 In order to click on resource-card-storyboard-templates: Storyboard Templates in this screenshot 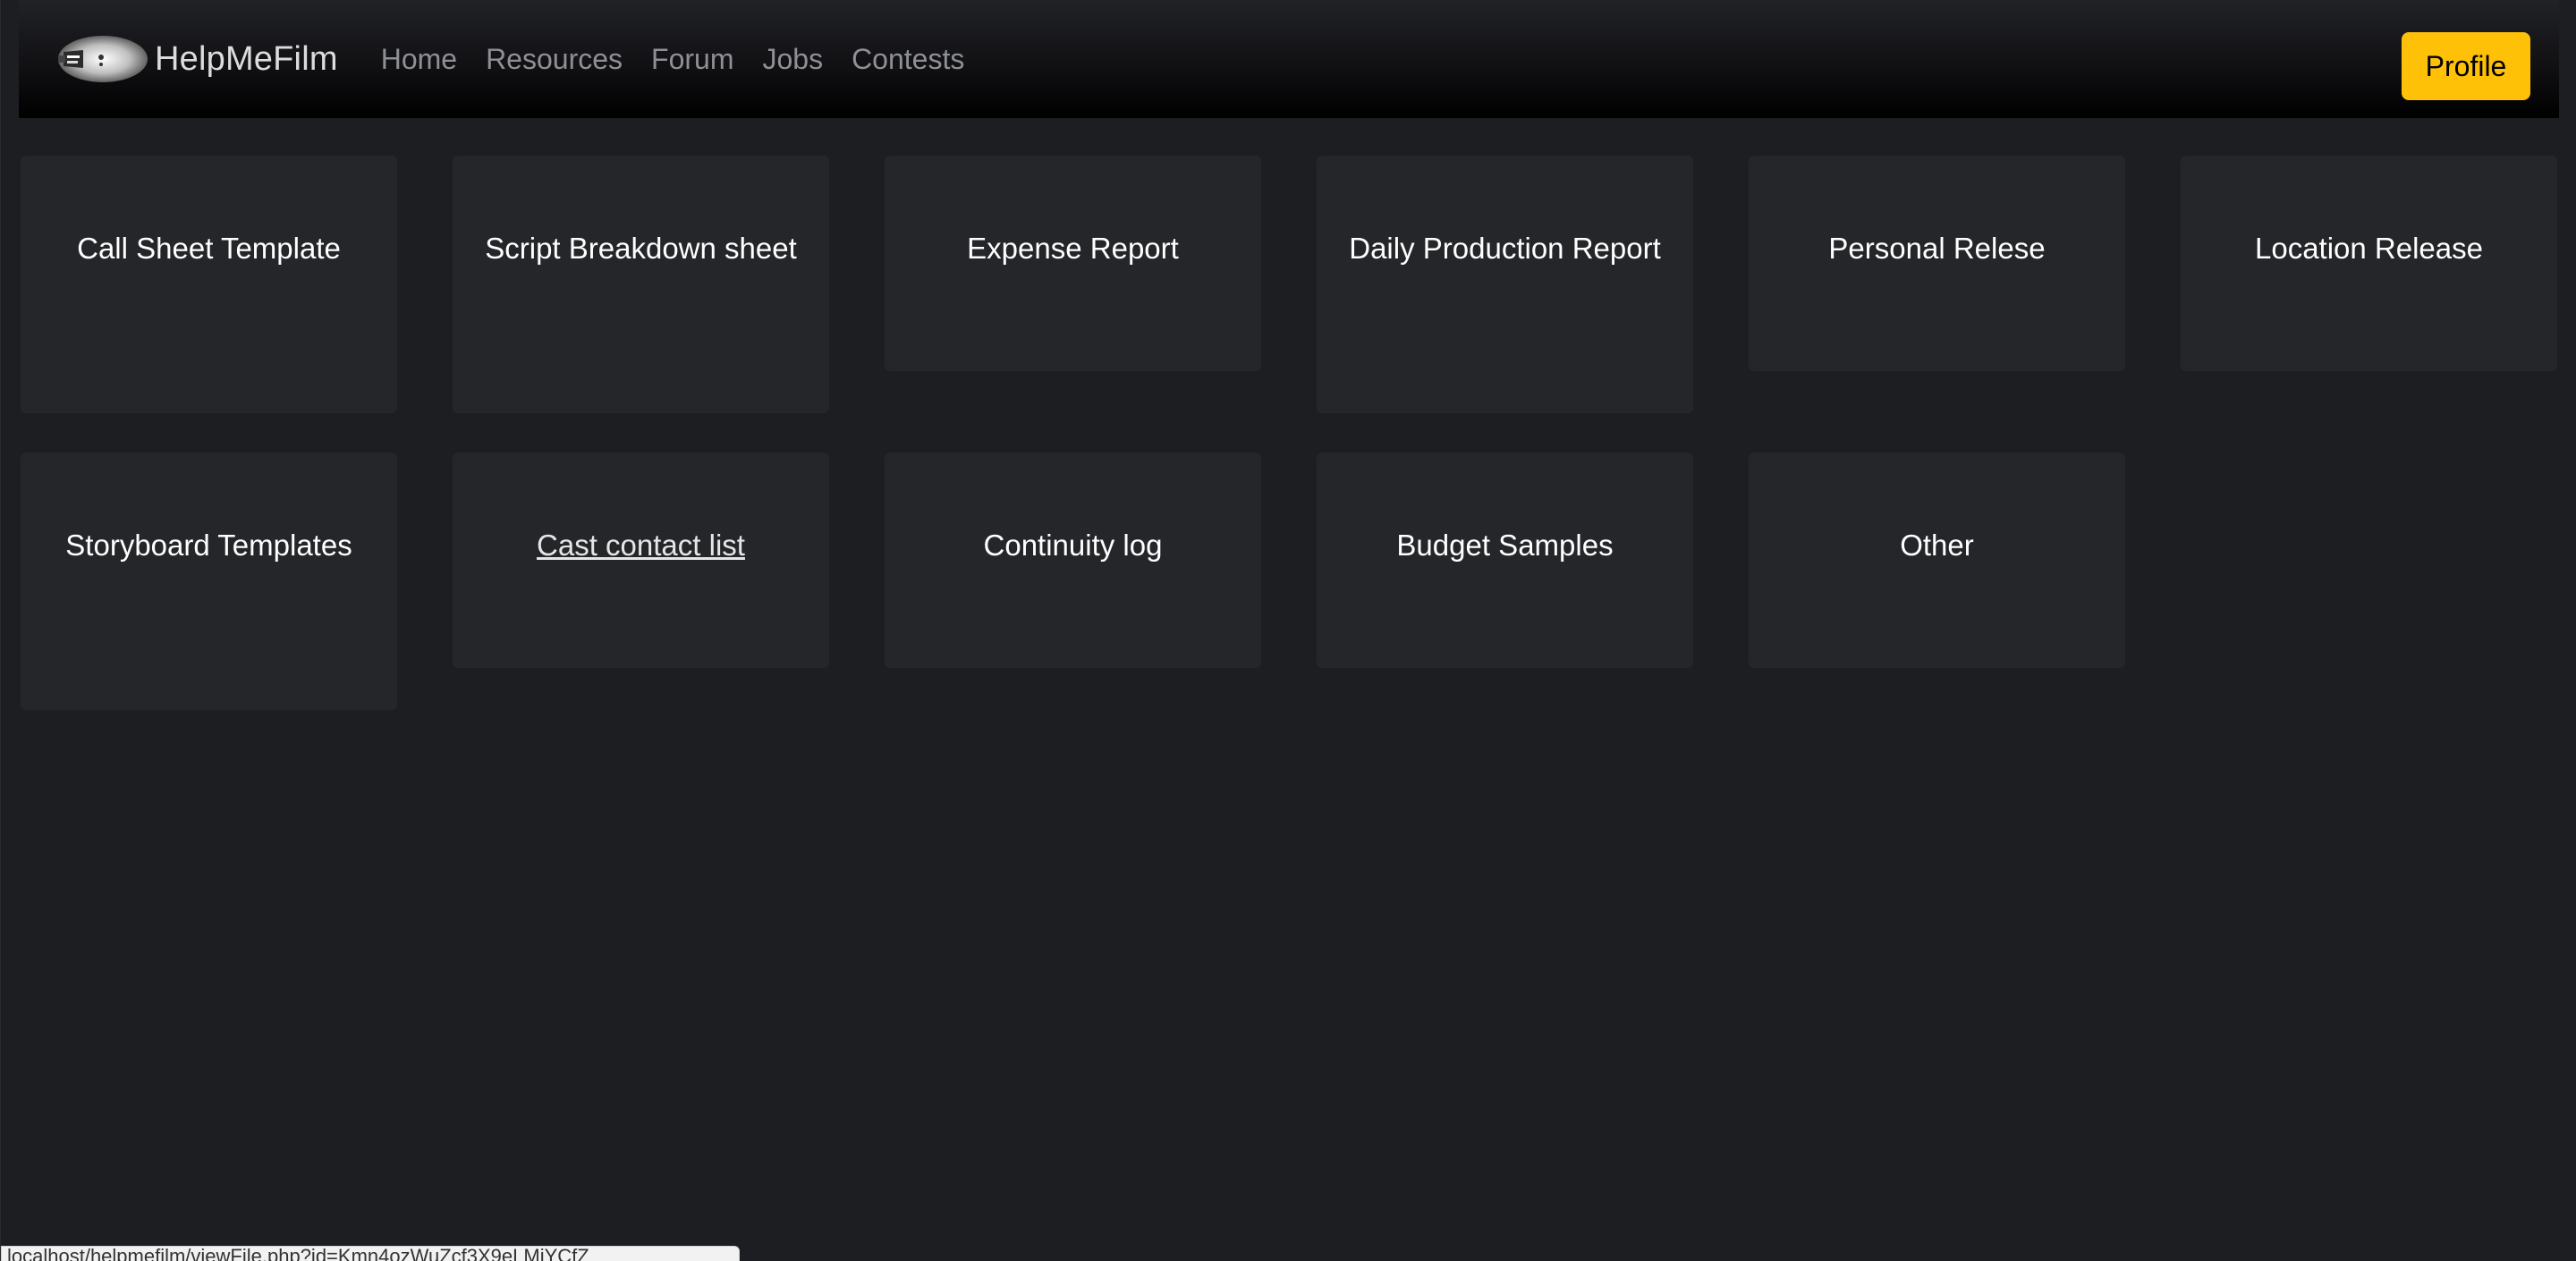, I will do `click(209, 581)`.